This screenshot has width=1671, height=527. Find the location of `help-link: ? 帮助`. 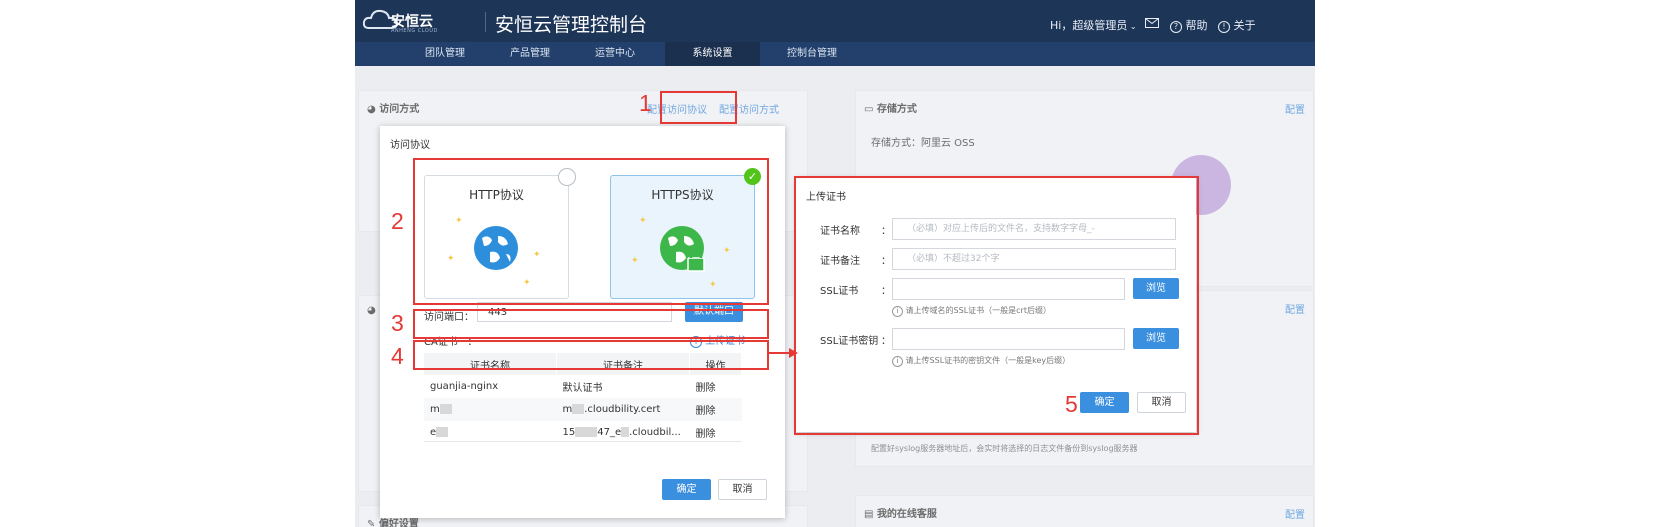

help-link: ? 帮助 is located at coordinates (1189, 25).